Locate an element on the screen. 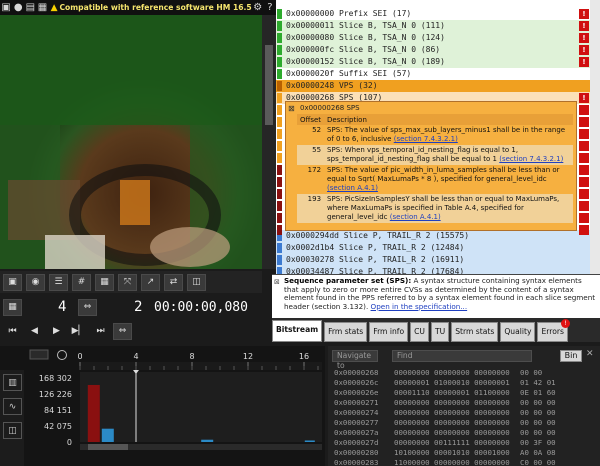 Image resolution: width=600 pixels, height=466 pixels. tab-frm-stats: Frm stats is located at coordinates (346, 332).